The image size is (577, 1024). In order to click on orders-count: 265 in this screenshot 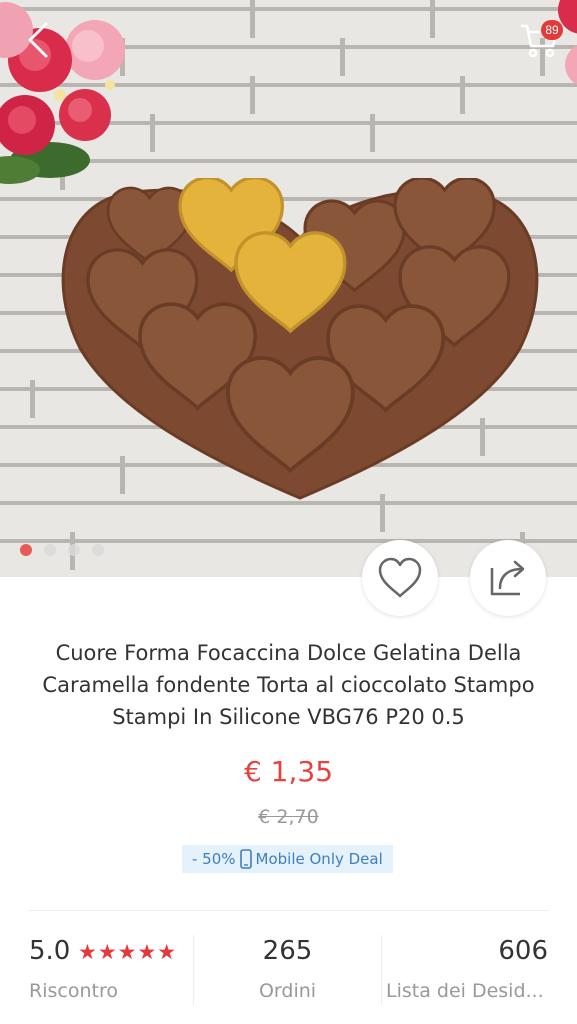, I will do `click(287, 951)`.